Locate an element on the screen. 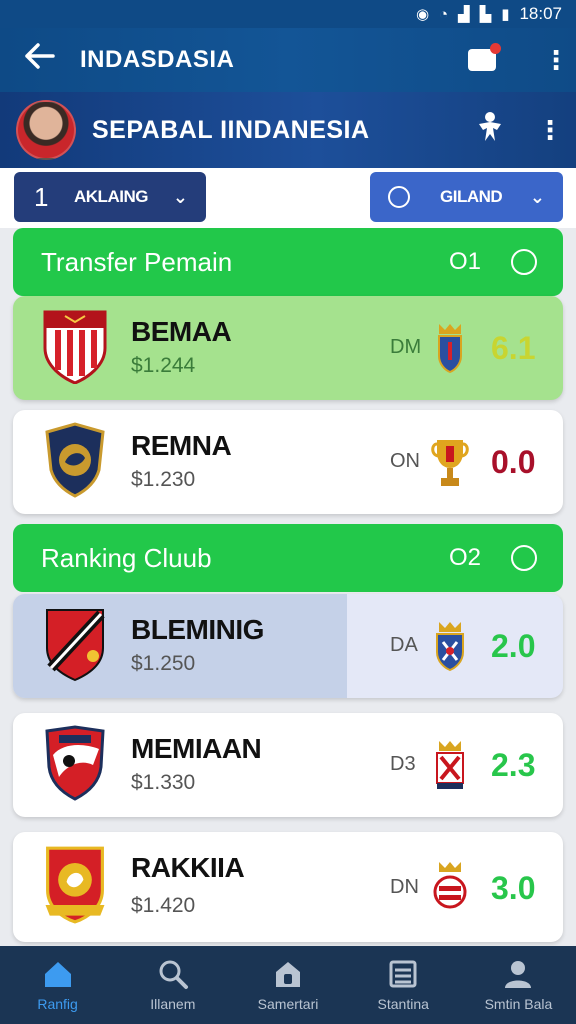 Image resolution: width=576 pixels, height=1024 pixels. club-price: $1.250 is located at coordinates (163, 663).